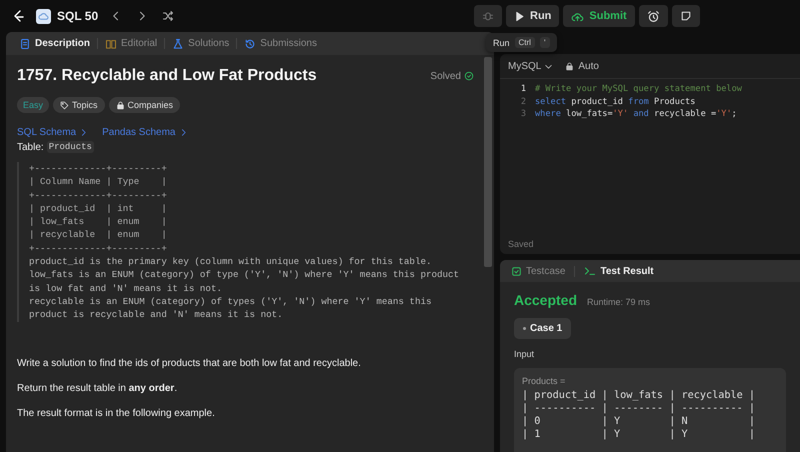  What do you see at coordinates (538, 271) in the screenshot?
I see `result-tab: Testcase` at bounding box center [538, 271].